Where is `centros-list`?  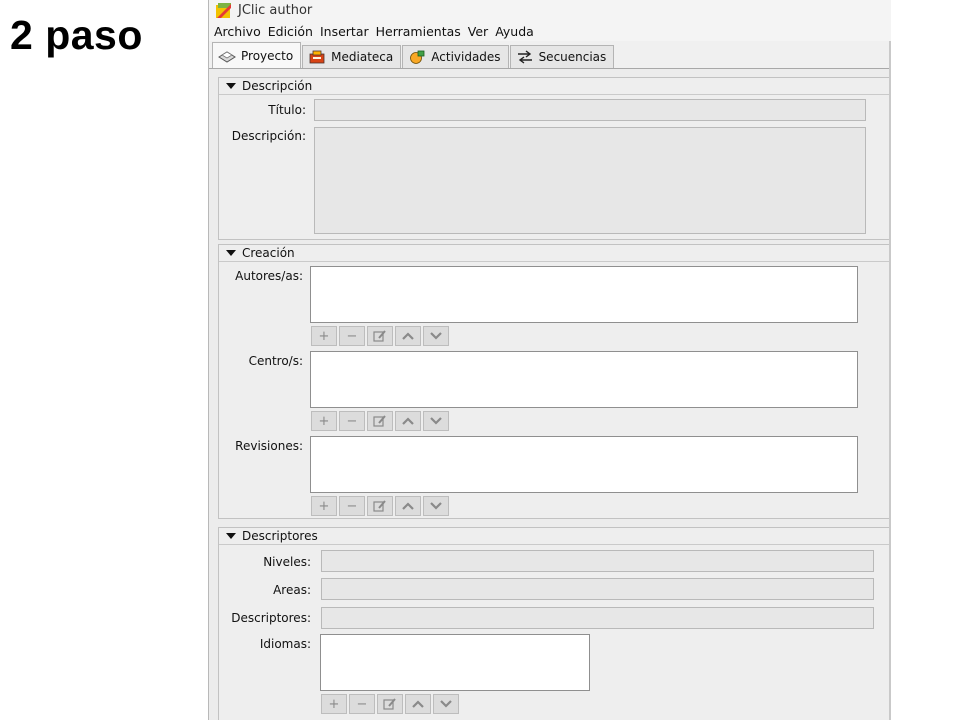 centros-list is located at coordinates (584, 379).